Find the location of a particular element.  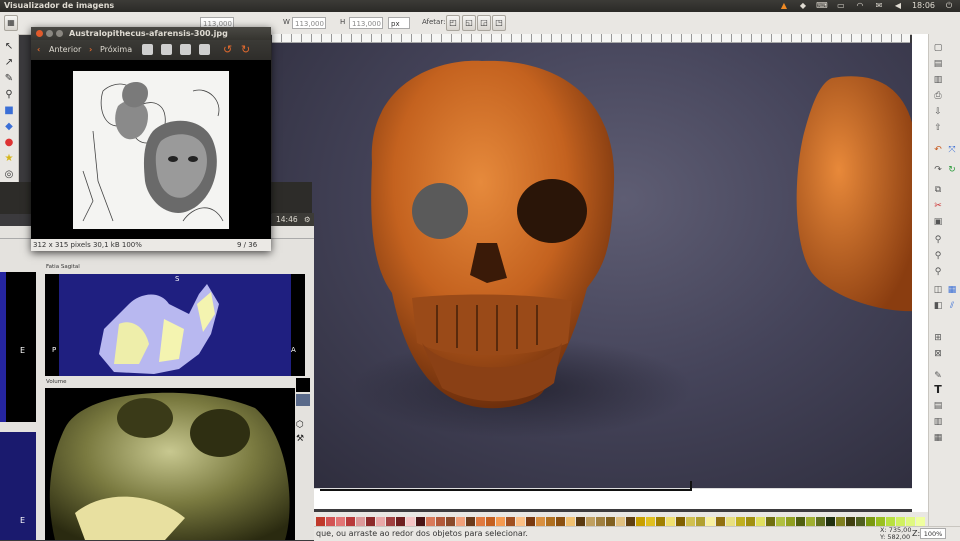

group-icon: ⊞ is located at coordinates (938, 338).